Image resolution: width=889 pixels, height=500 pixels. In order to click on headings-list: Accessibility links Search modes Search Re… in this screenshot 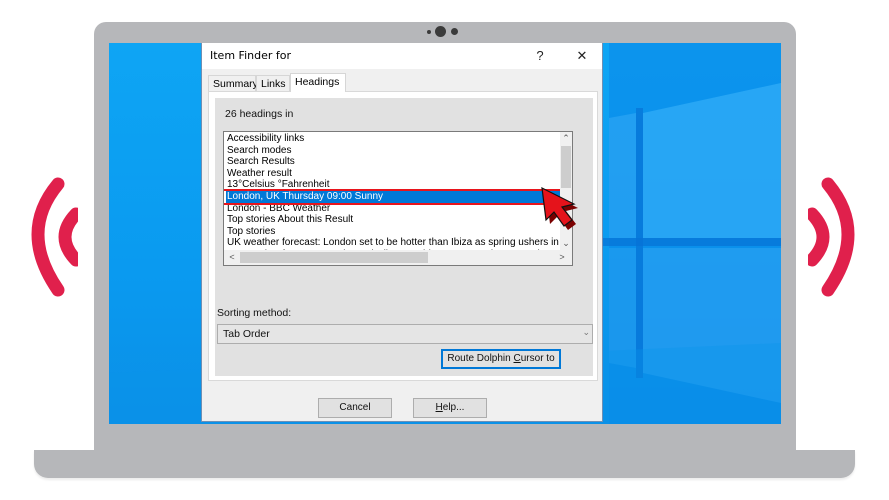, I will do `click(398, 198)`.